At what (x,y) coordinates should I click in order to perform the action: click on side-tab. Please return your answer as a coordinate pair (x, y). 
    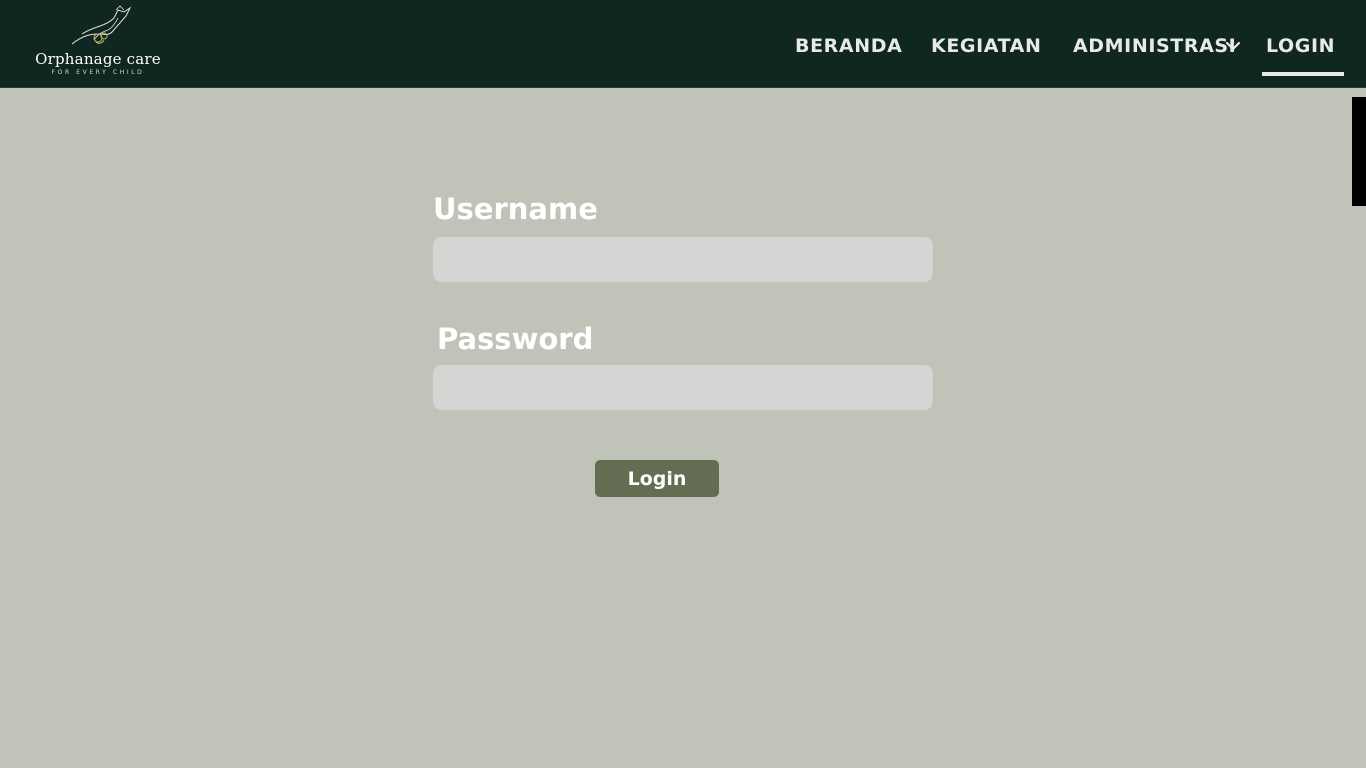
    Looking at the image, I should click on (1359, 151).